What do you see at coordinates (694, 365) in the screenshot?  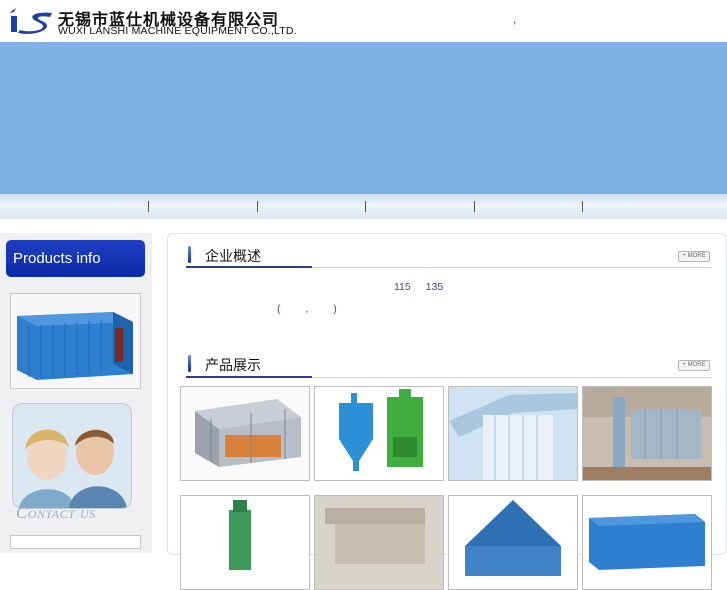 I see `products-more-button: + MORE` at bounding box center [694, 365].